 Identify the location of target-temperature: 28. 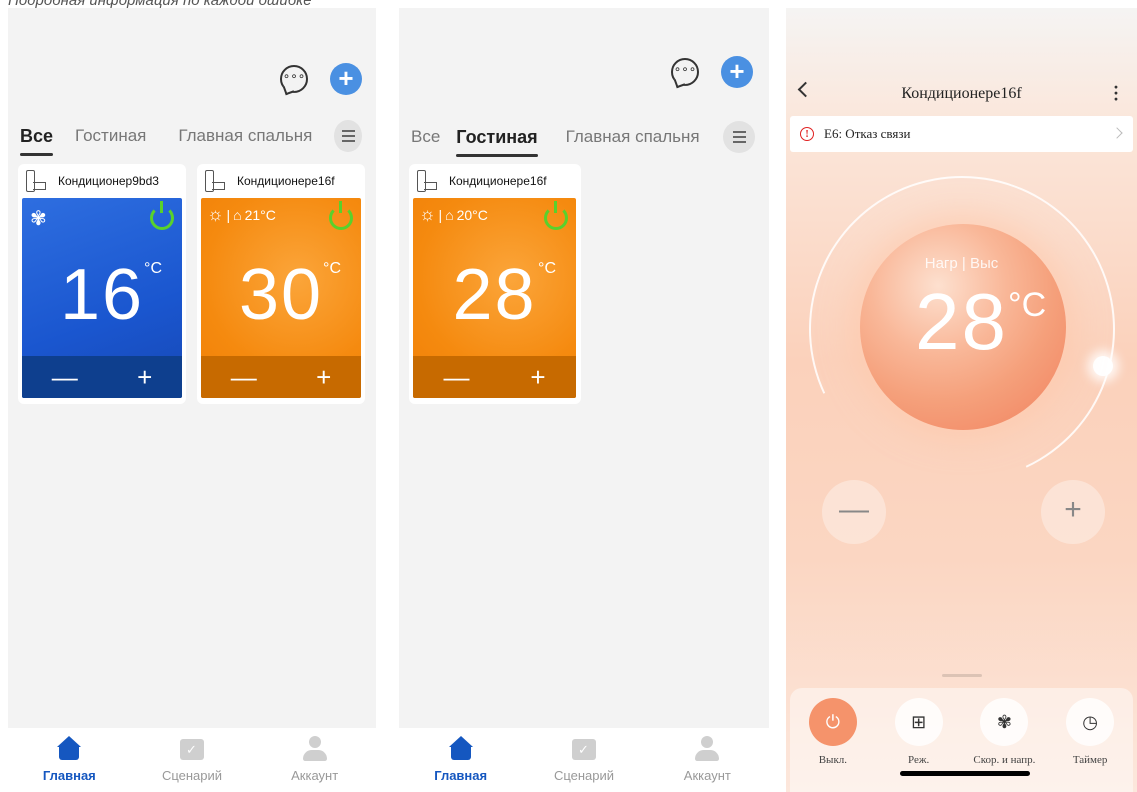
(961, 321).